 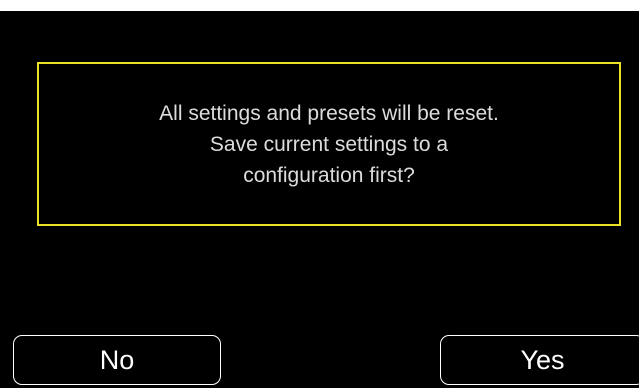 I want to click on yes-button: Yes, so click(x=539, y=360).